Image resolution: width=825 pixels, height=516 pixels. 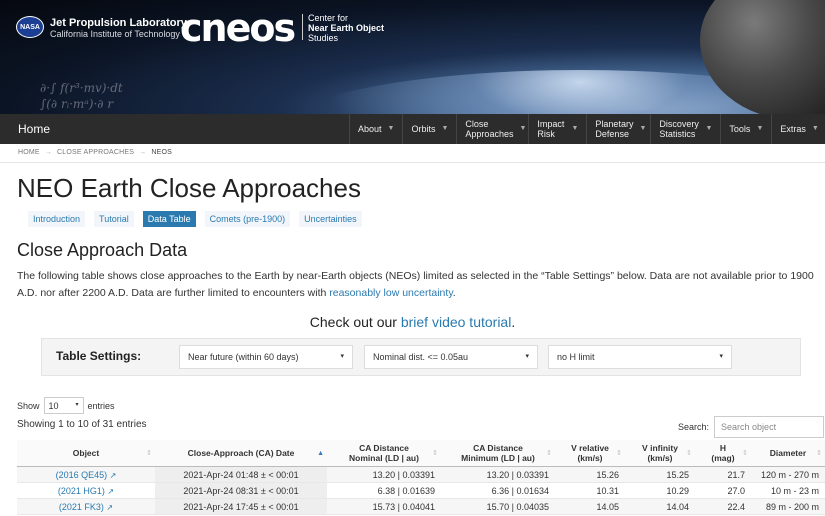 What do you see at coordinates (161, 152) in the screenshot?
I see `breadcrumb-neos: NEOS` at bounding box center [161, 152].